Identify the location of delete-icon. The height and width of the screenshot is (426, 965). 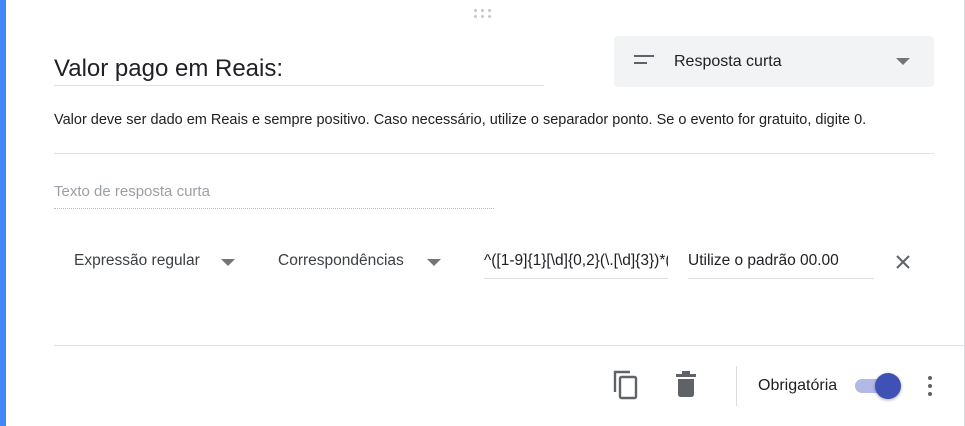
(686, 384).